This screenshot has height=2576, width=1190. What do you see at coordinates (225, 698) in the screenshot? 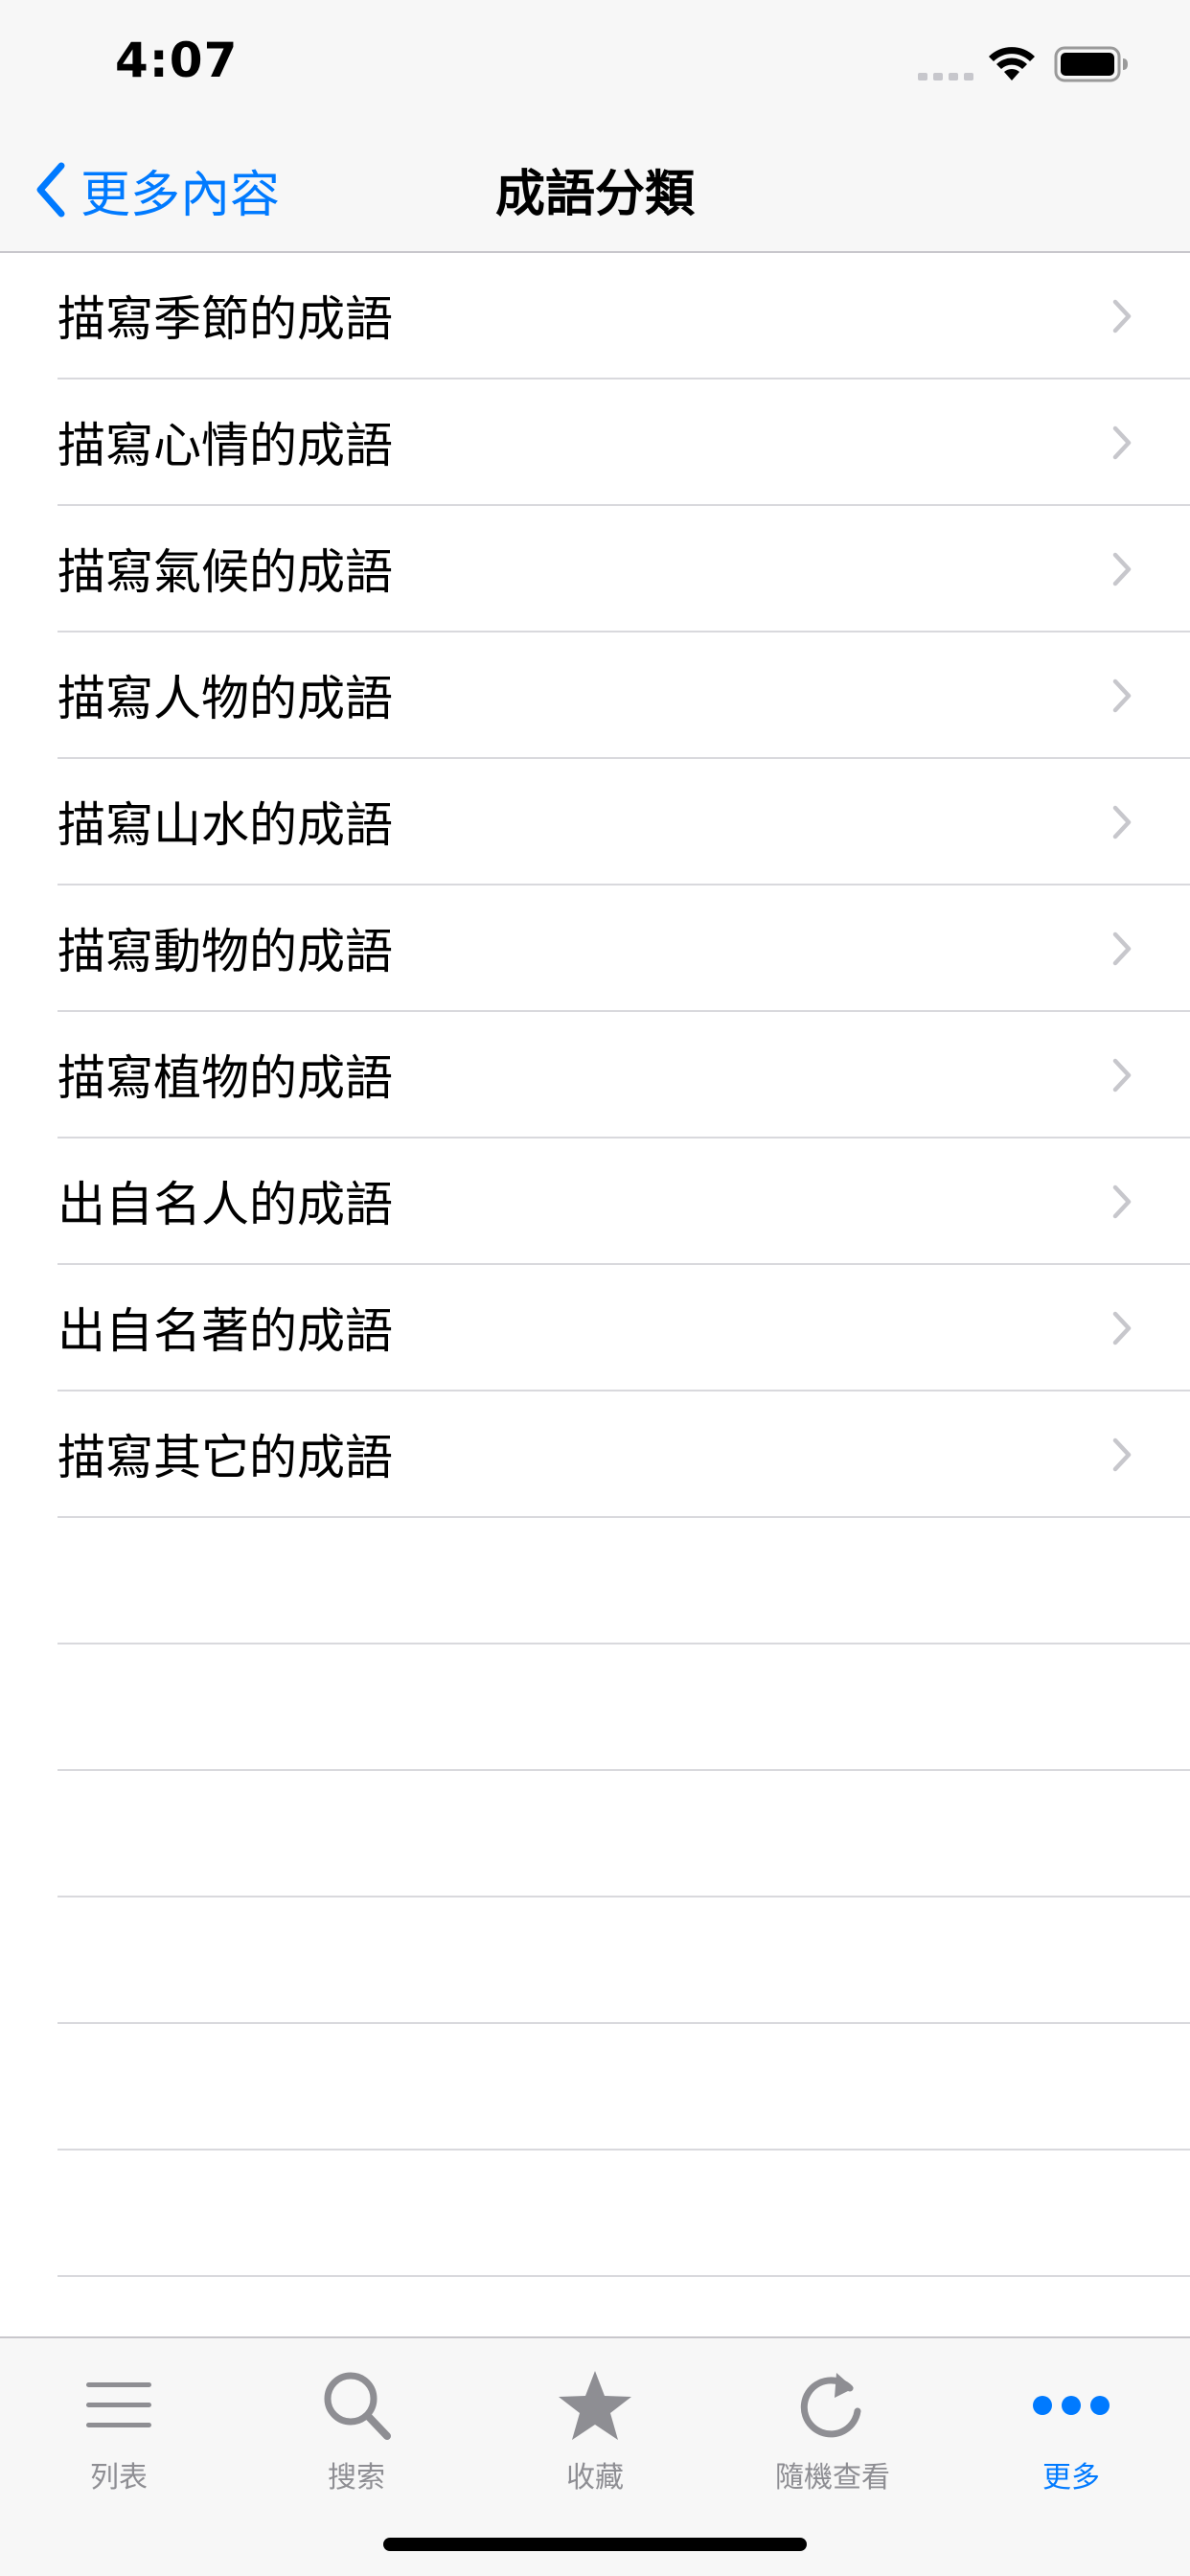
I see `list-item-label: 描寫人物的成語` at bounding box center [225, 698].